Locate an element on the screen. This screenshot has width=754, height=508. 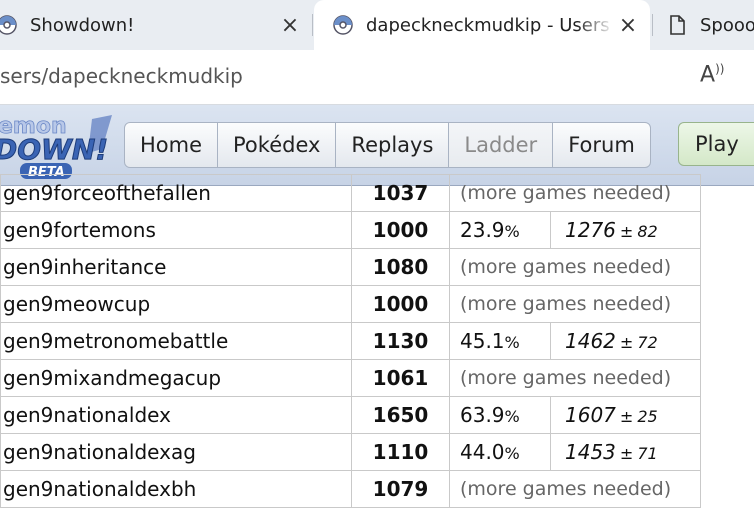
format-name: gen9nationaldexbh is located at coordinates (176, 489).